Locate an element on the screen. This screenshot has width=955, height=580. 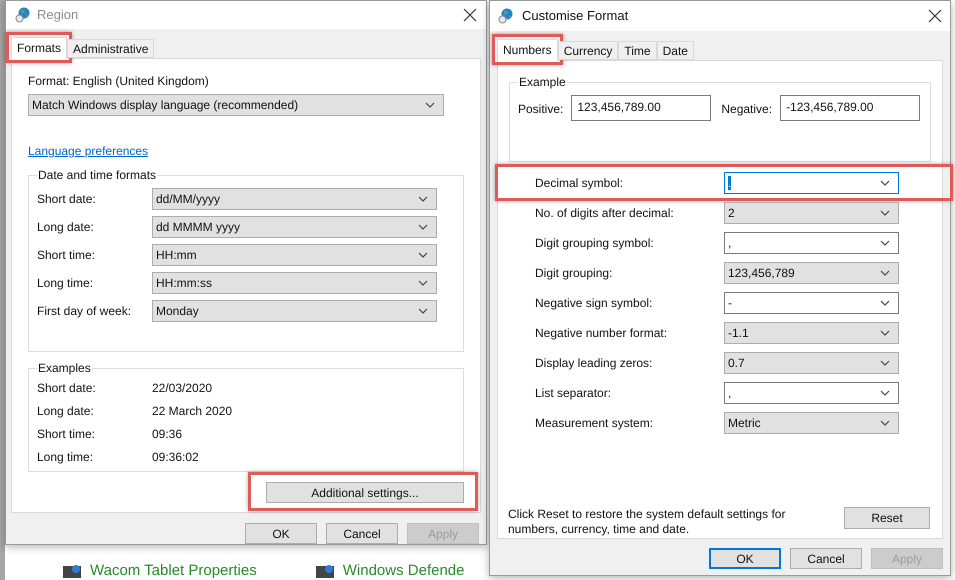
window-title: Region is located at coordinates (57, 15).